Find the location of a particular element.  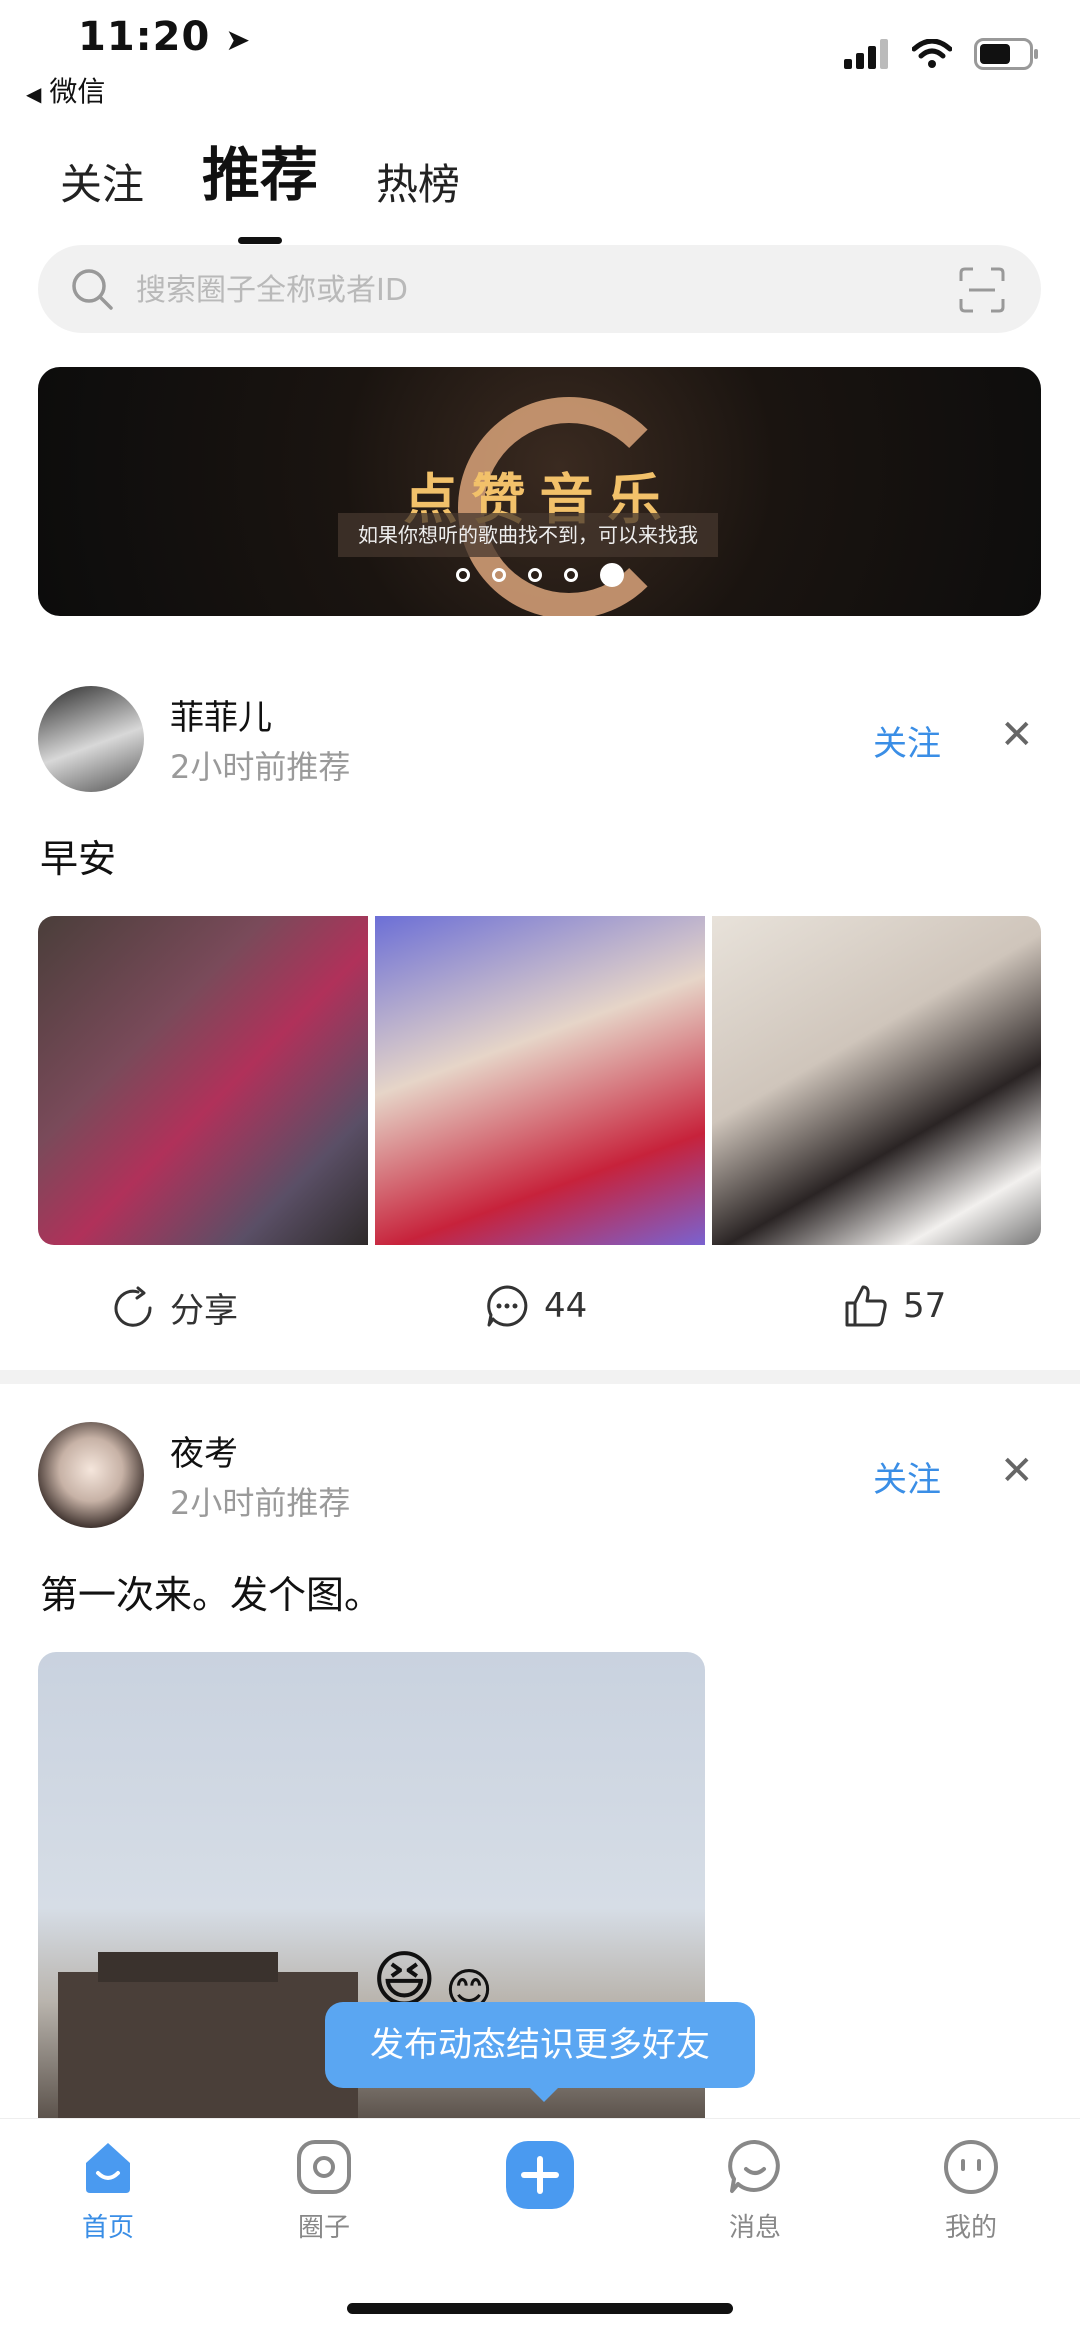

status-icons is located at coordinates (942, 54).